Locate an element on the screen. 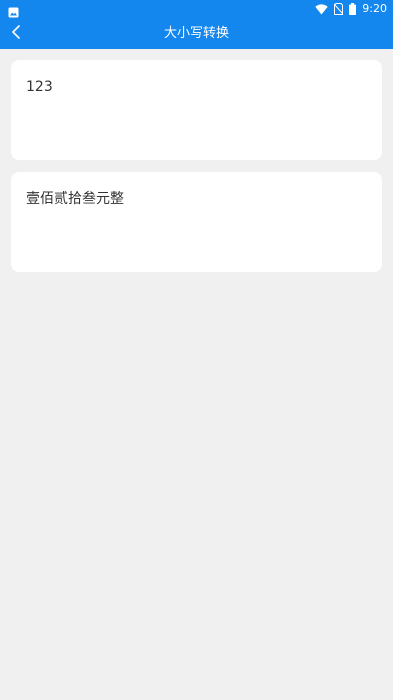  amount-input-value: 123 is located at coordinates (39, 87).